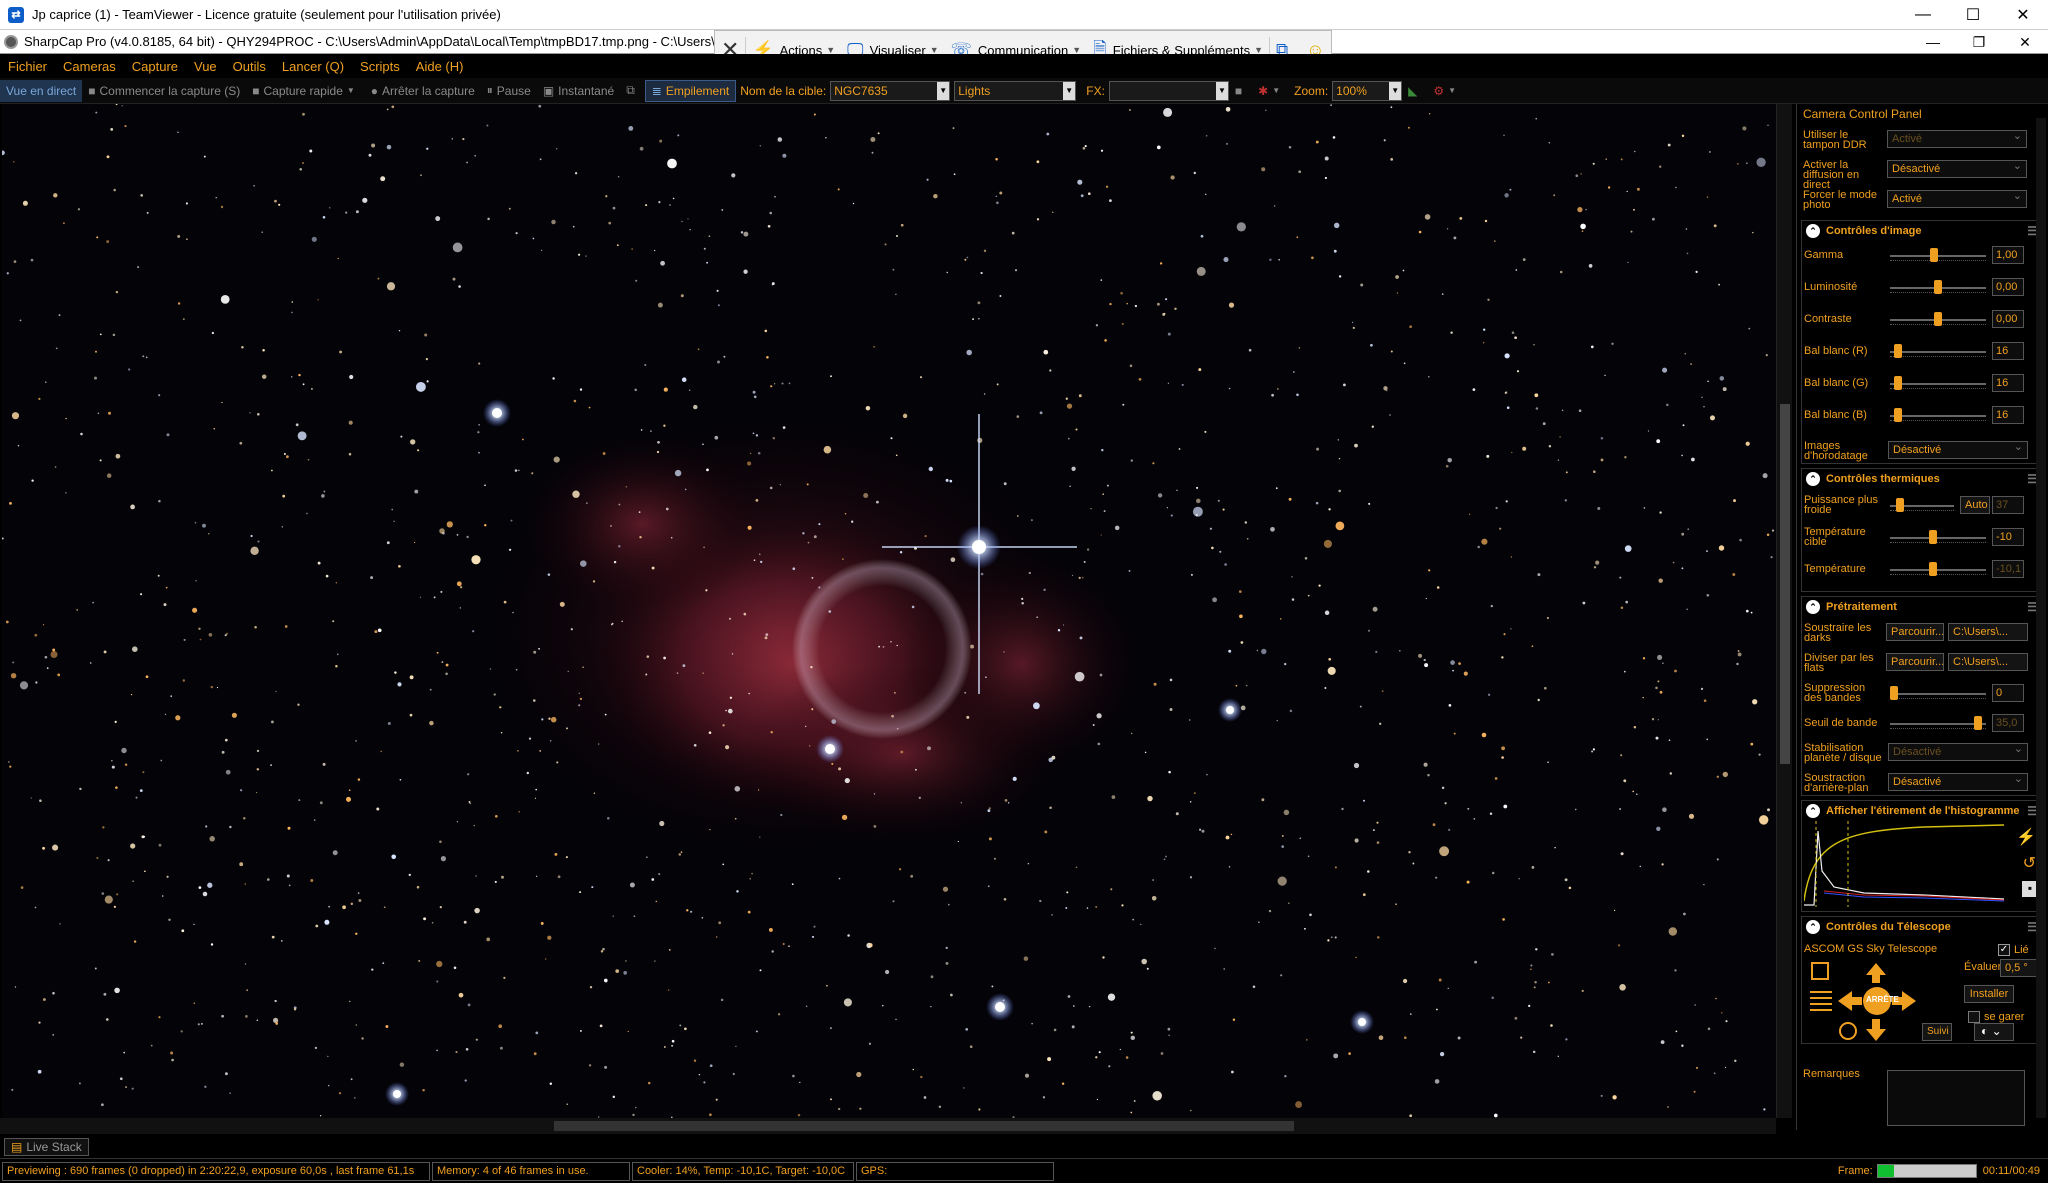  What do you see at coordinates (1957, 168) in the screenshot?
I see `live-stream-select: Désactivé` at bounding box center [1957, 168].